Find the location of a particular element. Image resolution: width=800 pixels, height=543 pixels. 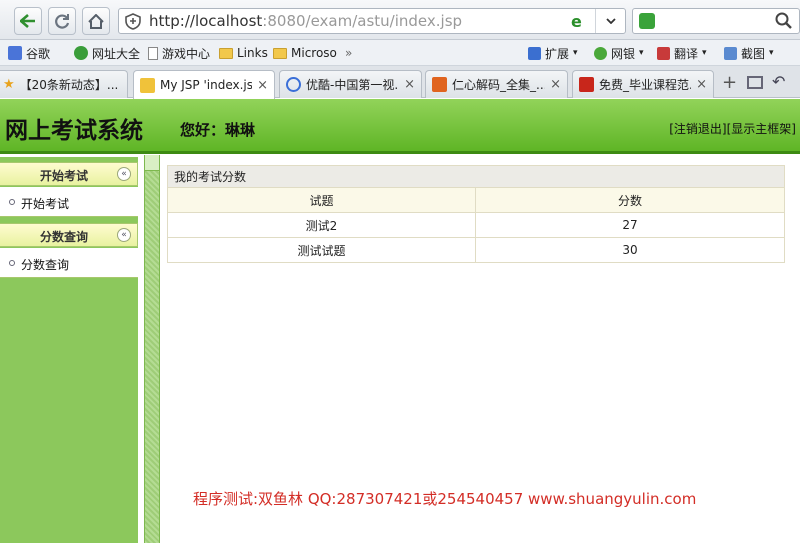

search-icon is located at coordinates (784, 22).